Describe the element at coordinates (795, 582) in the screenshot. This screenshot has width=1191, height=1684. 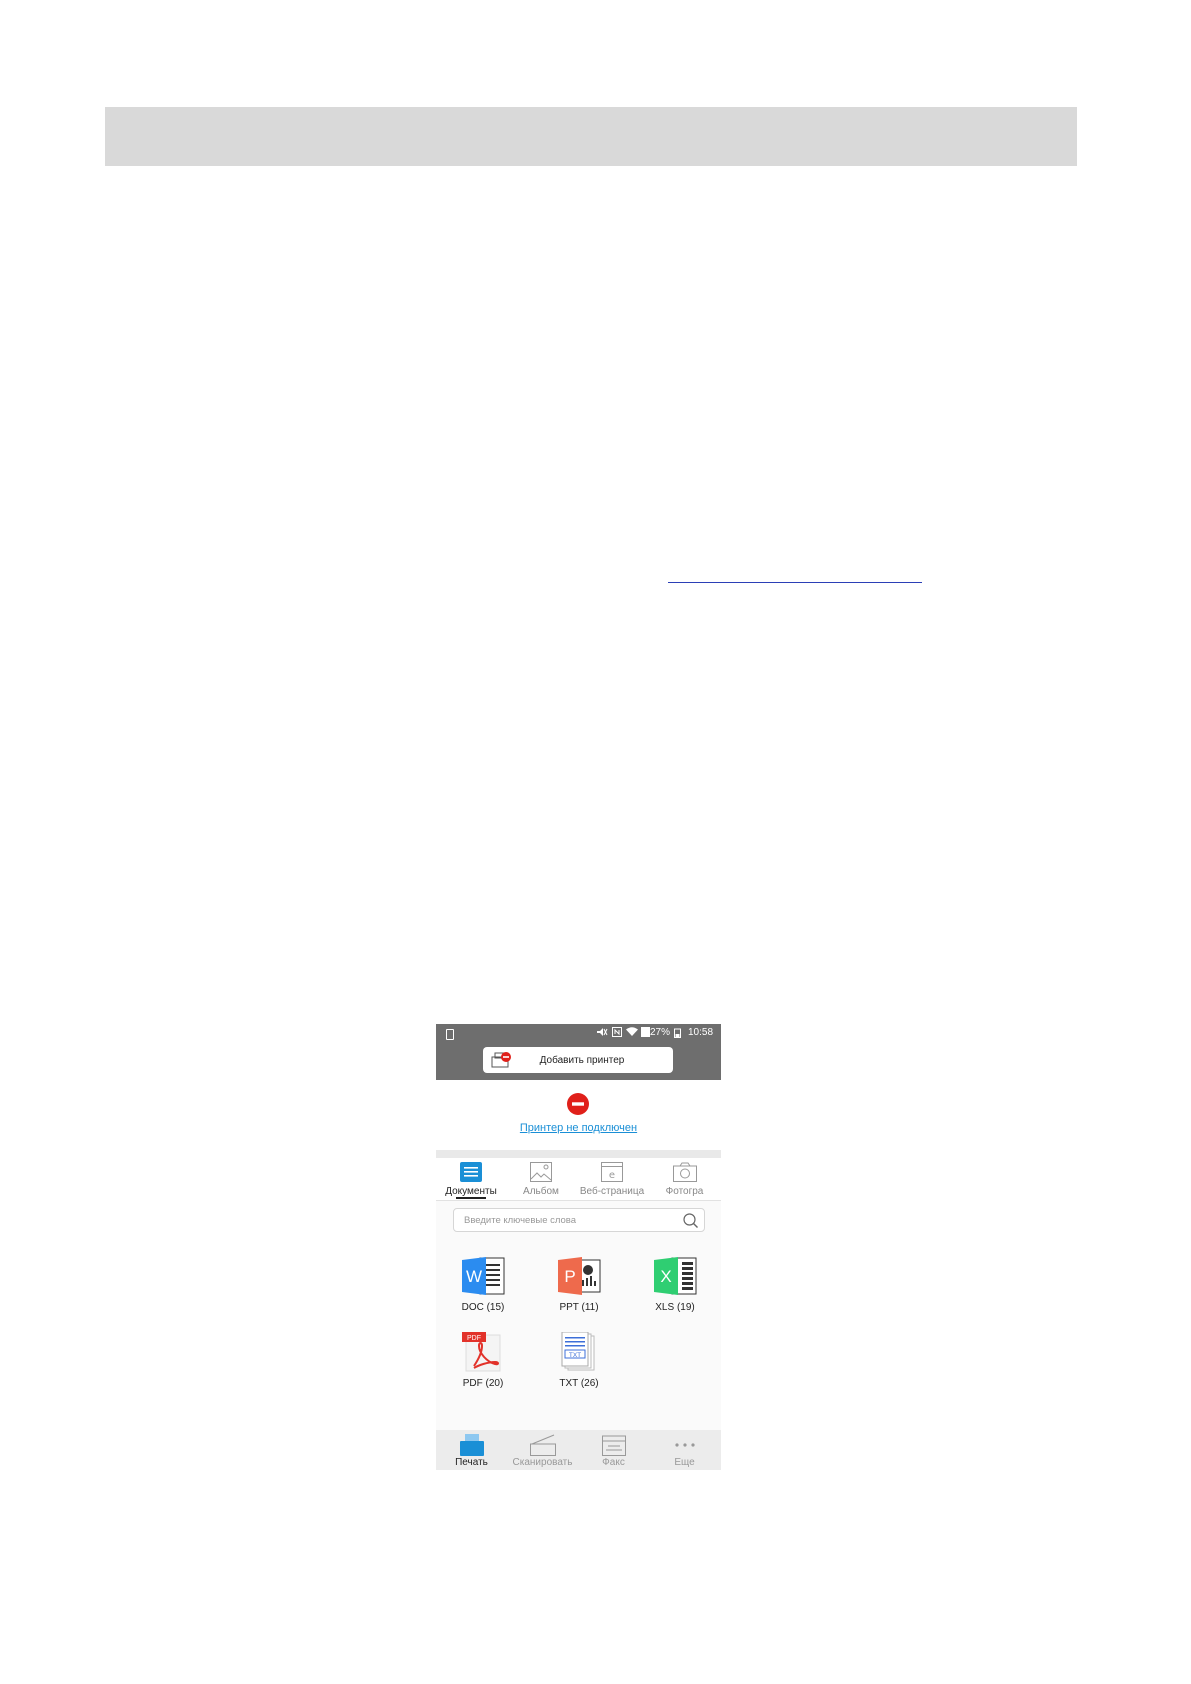
I see `document-link-underline` at that location.